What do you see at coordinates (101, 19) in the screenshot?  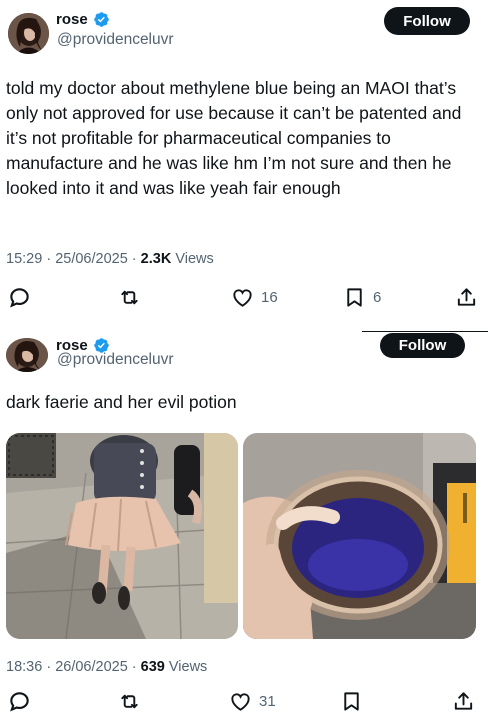 I see `verified-badge-icon` at bounding box center [101, 19].